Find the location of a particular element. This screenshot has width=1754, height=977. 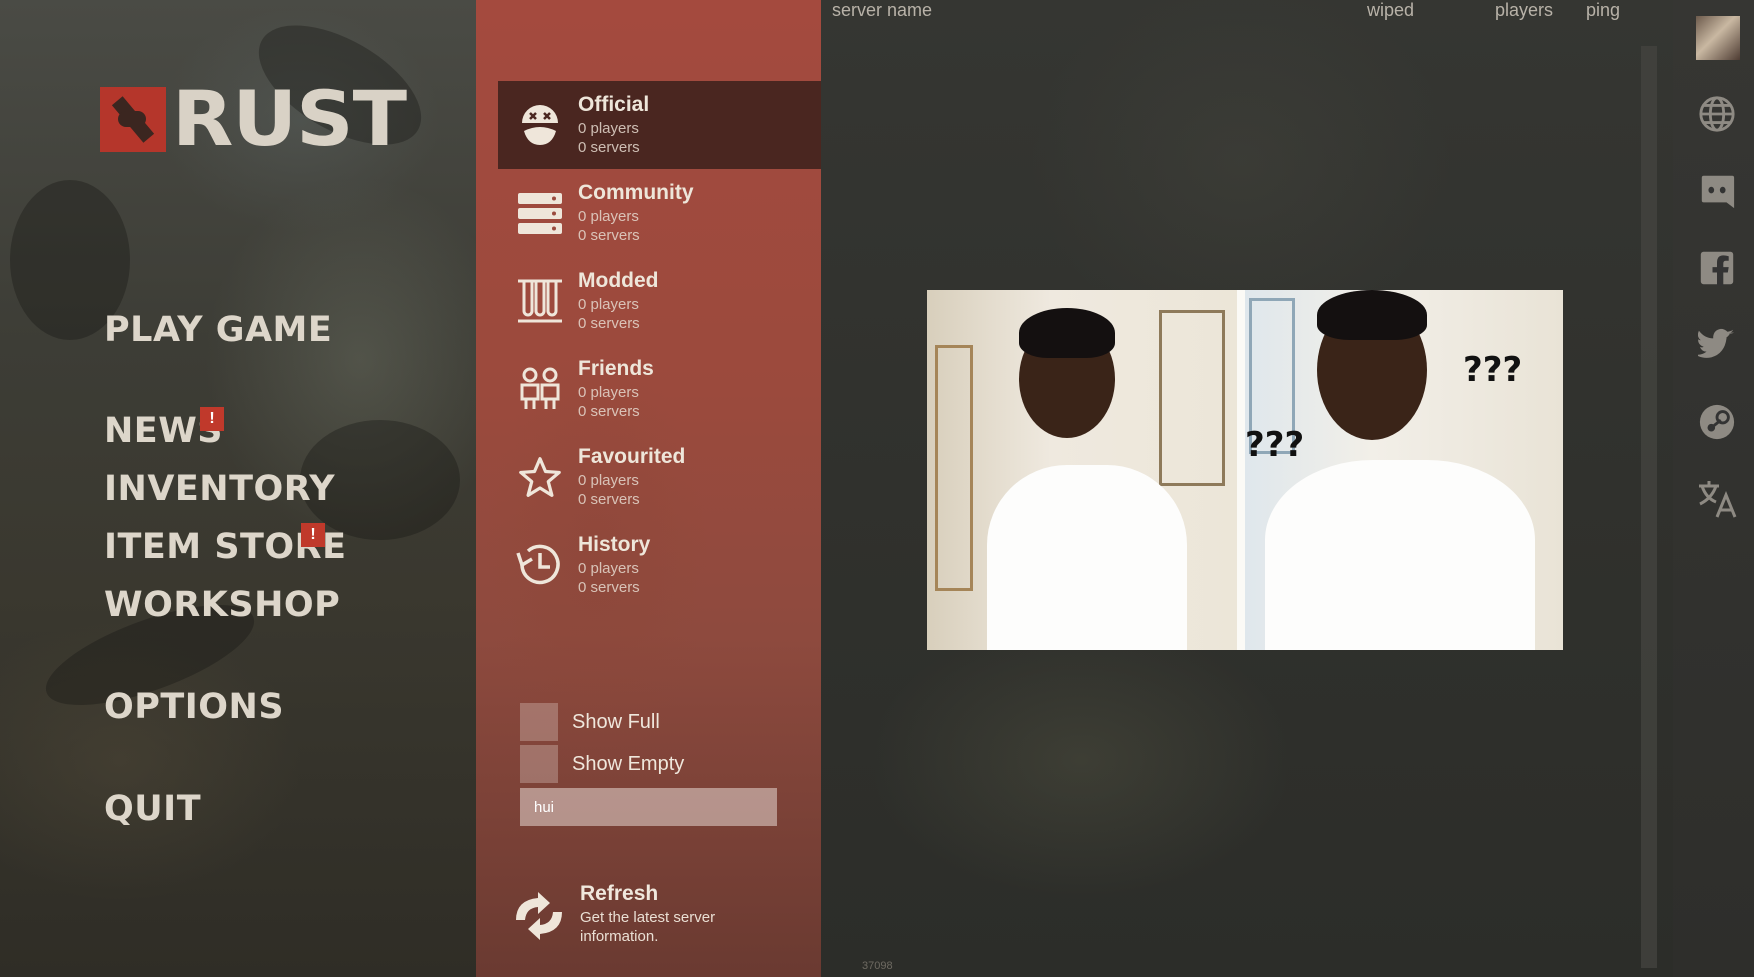

news-notification-badge: ! is located at coordinates (212, 419).